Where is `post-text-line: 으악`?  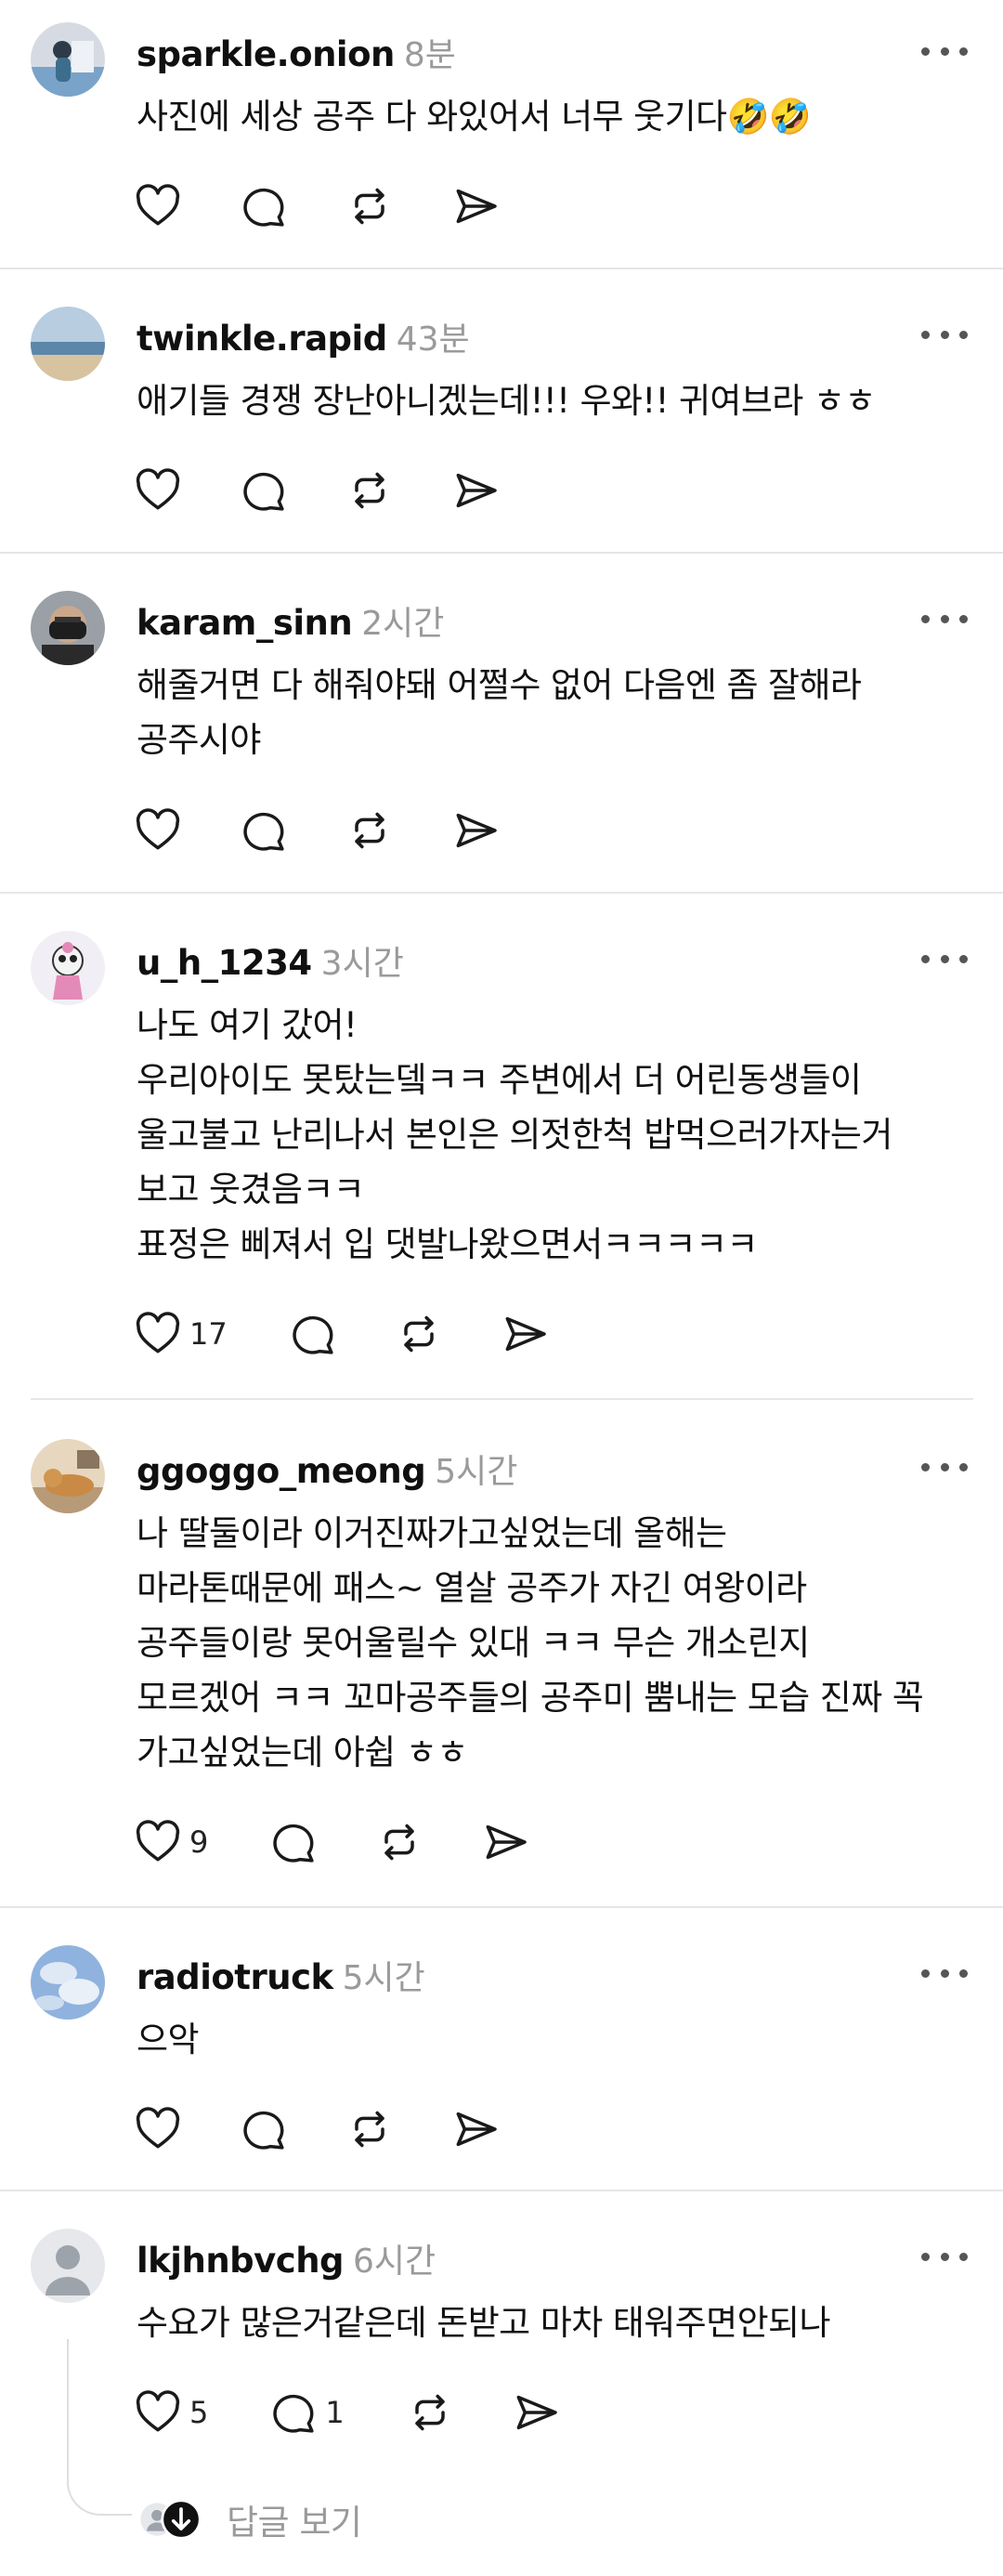
post-text-line: 으악 is located at coordinates (168, 2040).